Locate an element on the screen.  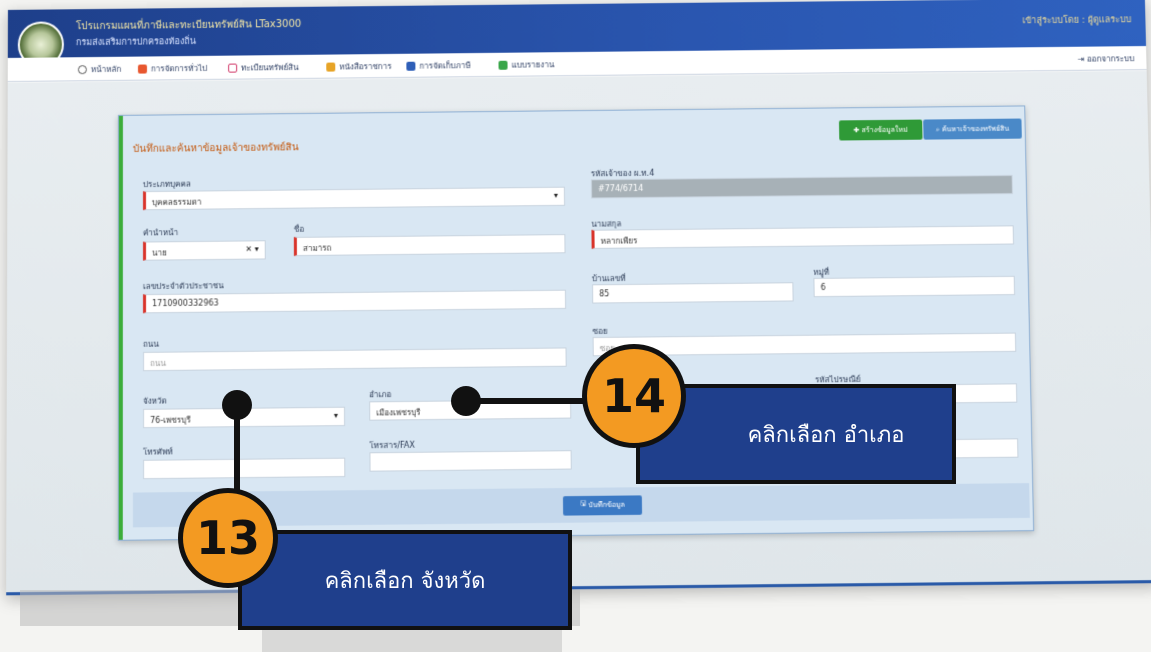
chevron-down-icon: ✕ ▾ is located at coordinates (251, 248).